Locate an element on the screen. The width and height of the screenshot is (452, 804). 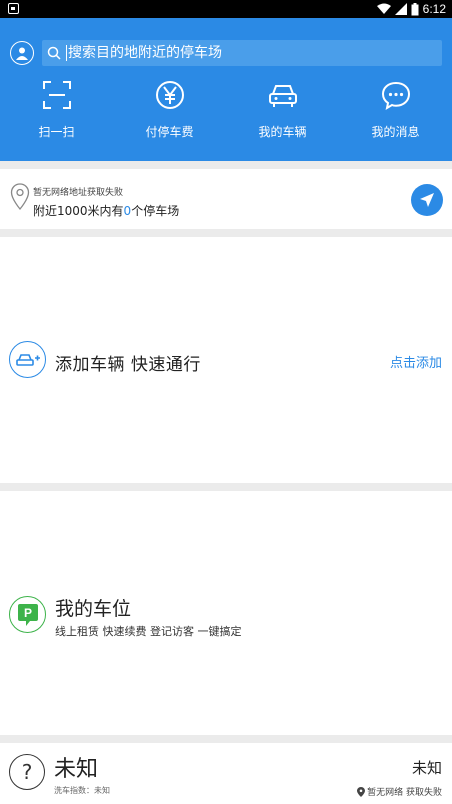
weather-location-status: 暂无网络 获取失败 is located at coordinates (399, 791).